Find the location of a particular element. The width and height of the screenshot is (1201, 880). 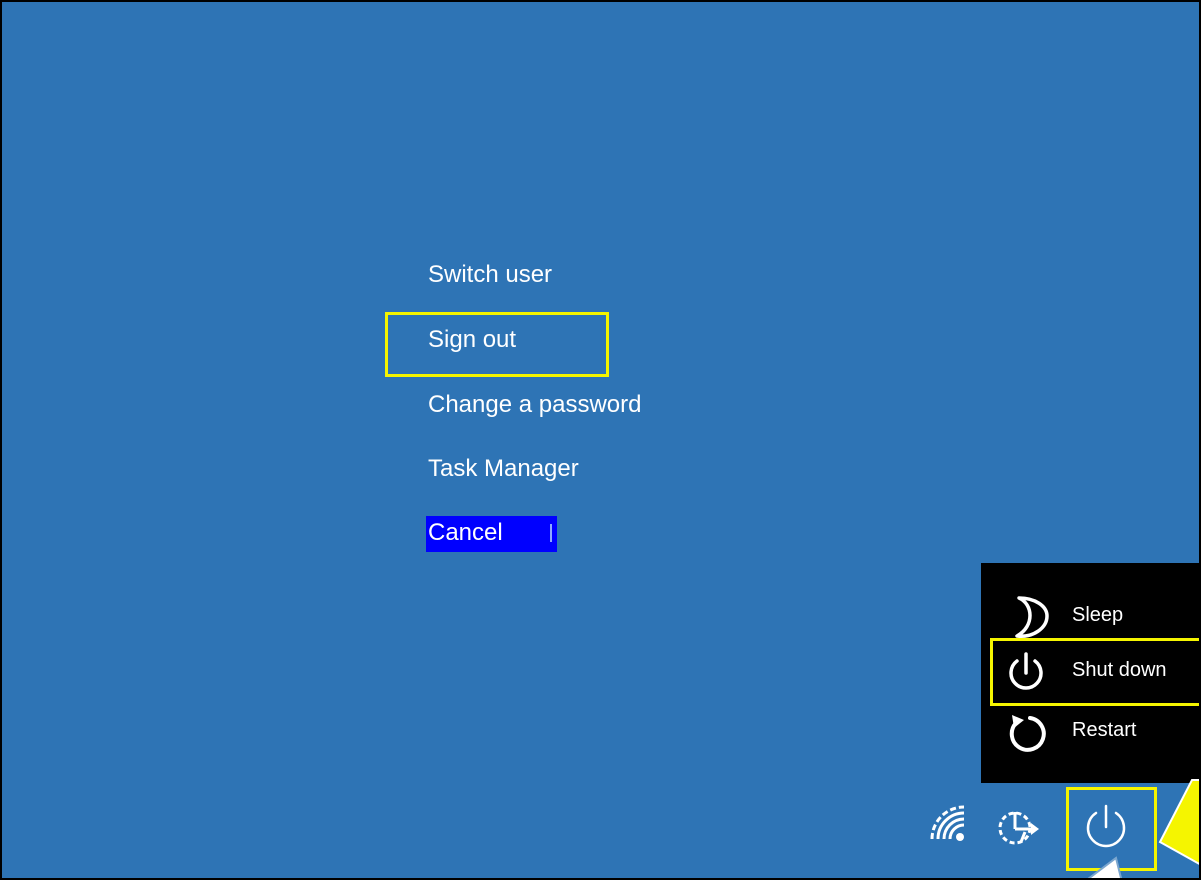

shut-down-option: Shut down is located at coordinates (1090, 671).